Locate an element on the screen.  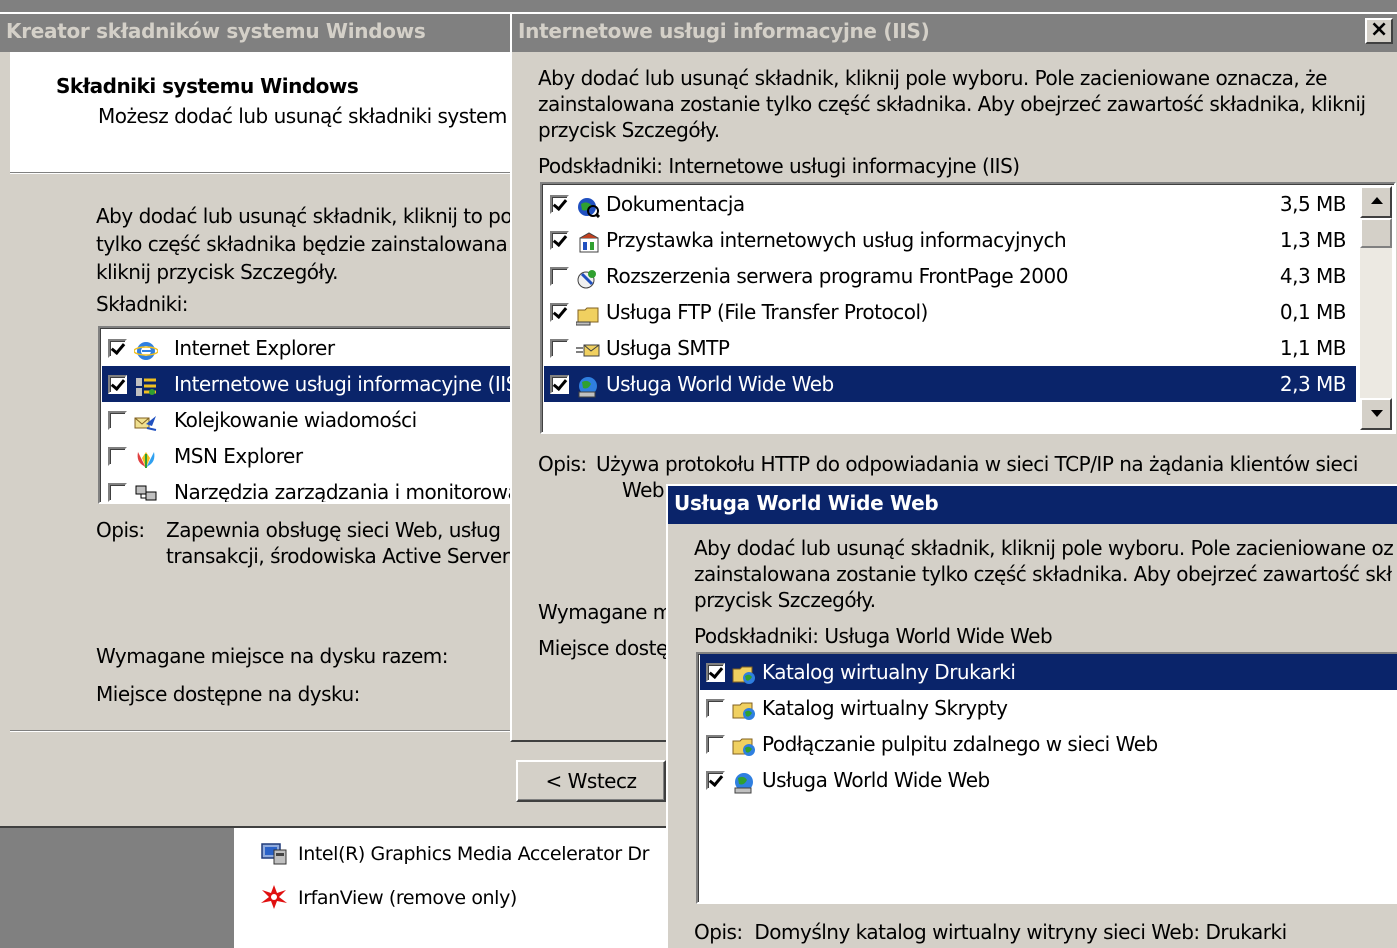
intel-graphics-icon is located at coordinates (274, 853).